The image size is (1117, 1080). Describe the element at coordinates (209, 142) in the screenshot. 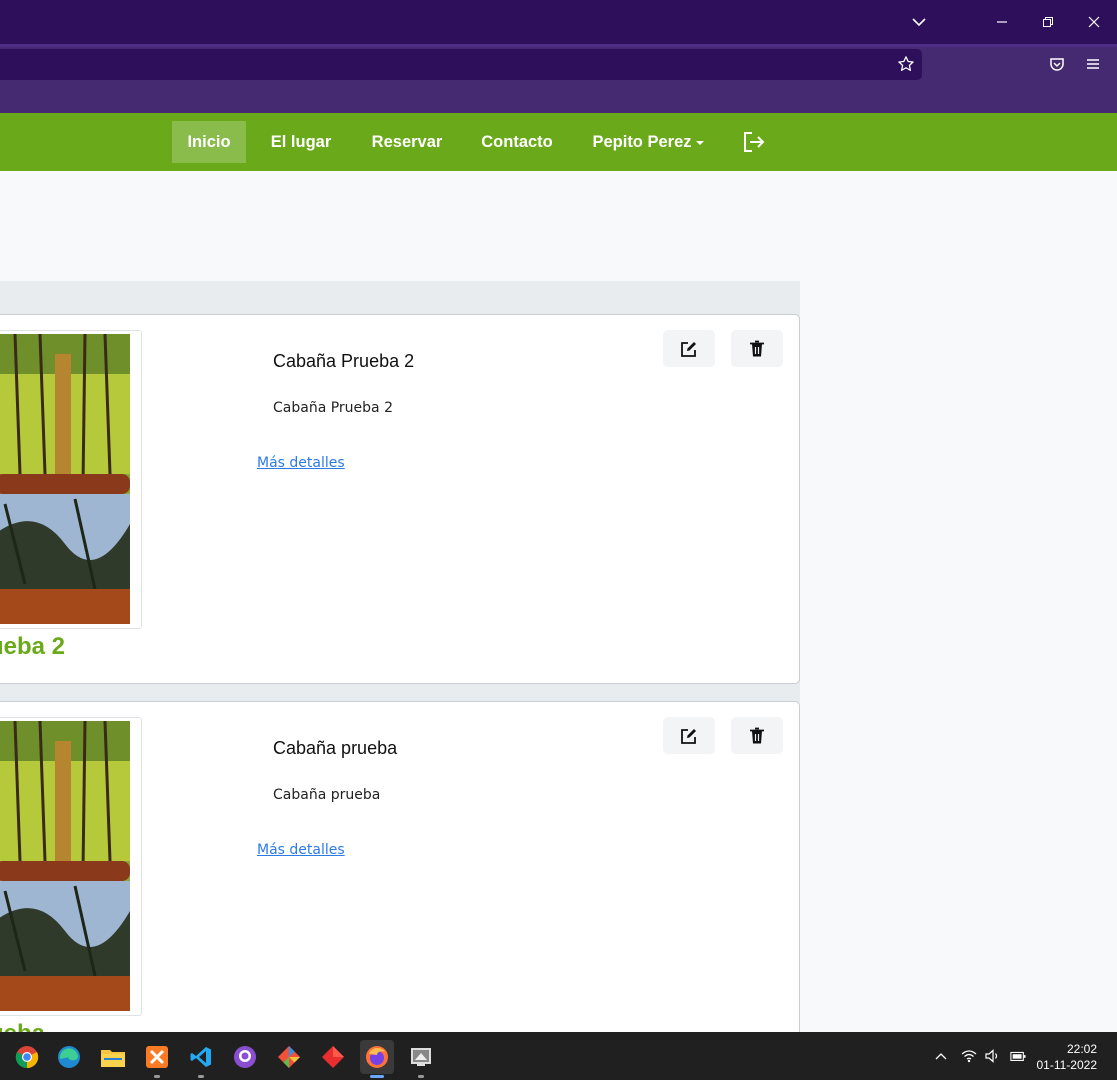

I see `nav-inicio: Inicio` at that location.